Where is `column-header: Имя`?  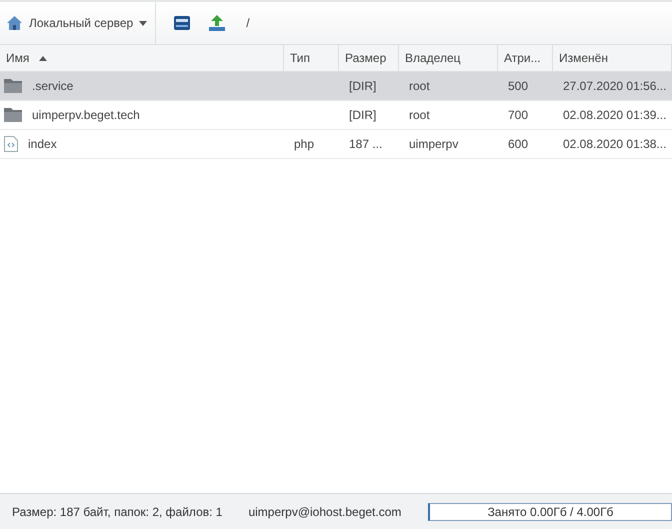
column-header: Имя is located at coordinates (142, 58).